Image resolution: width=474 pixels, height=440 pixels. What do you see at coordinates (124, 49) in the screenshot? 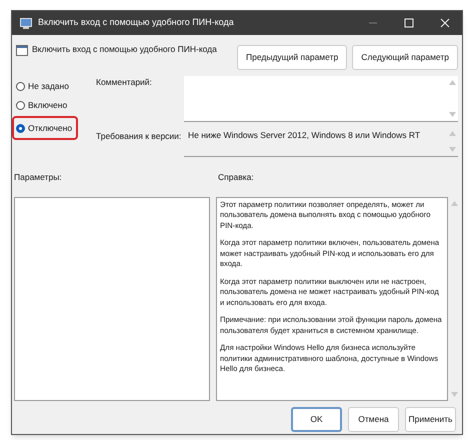
I see `policy-title: Включить вход с помощью удобного ПИН-кода` at bounding box center [124, 49].